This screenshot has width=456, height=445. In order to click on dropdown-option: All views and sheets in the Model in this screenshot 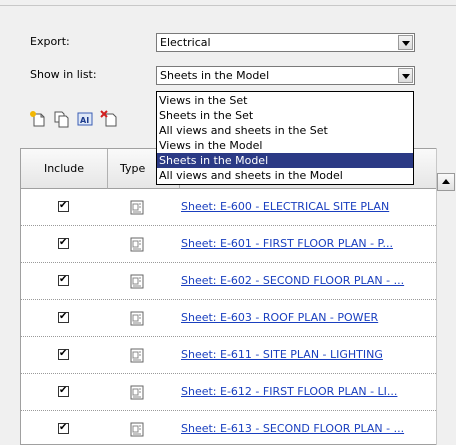, I will do `click(285, 175)`.